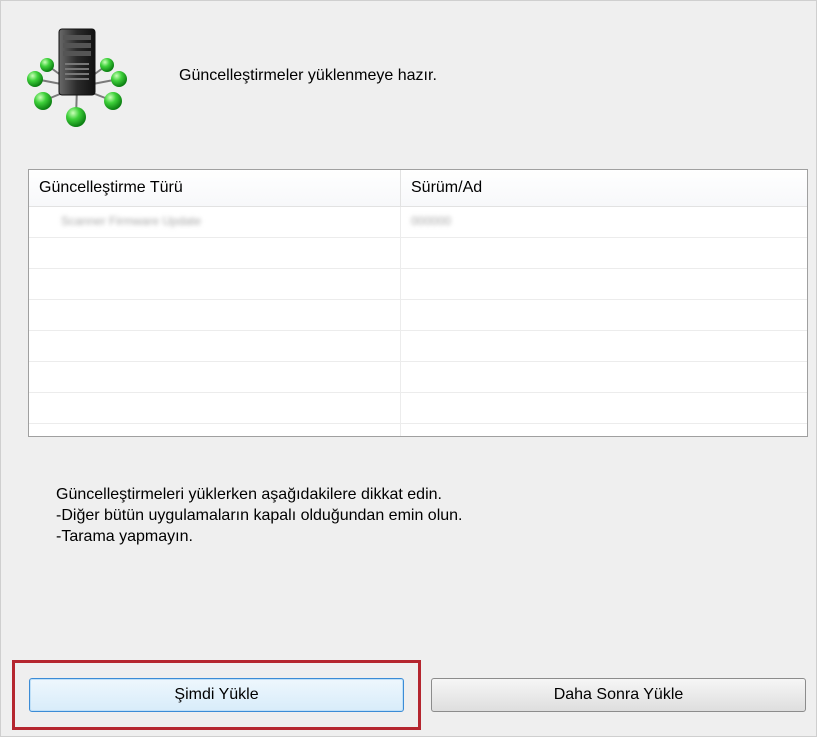 The width and height of the screenshot is (817, 737). I want to click on table-header: Güncelleştirme Türü Sürüm/Ad, so click(418, 188).